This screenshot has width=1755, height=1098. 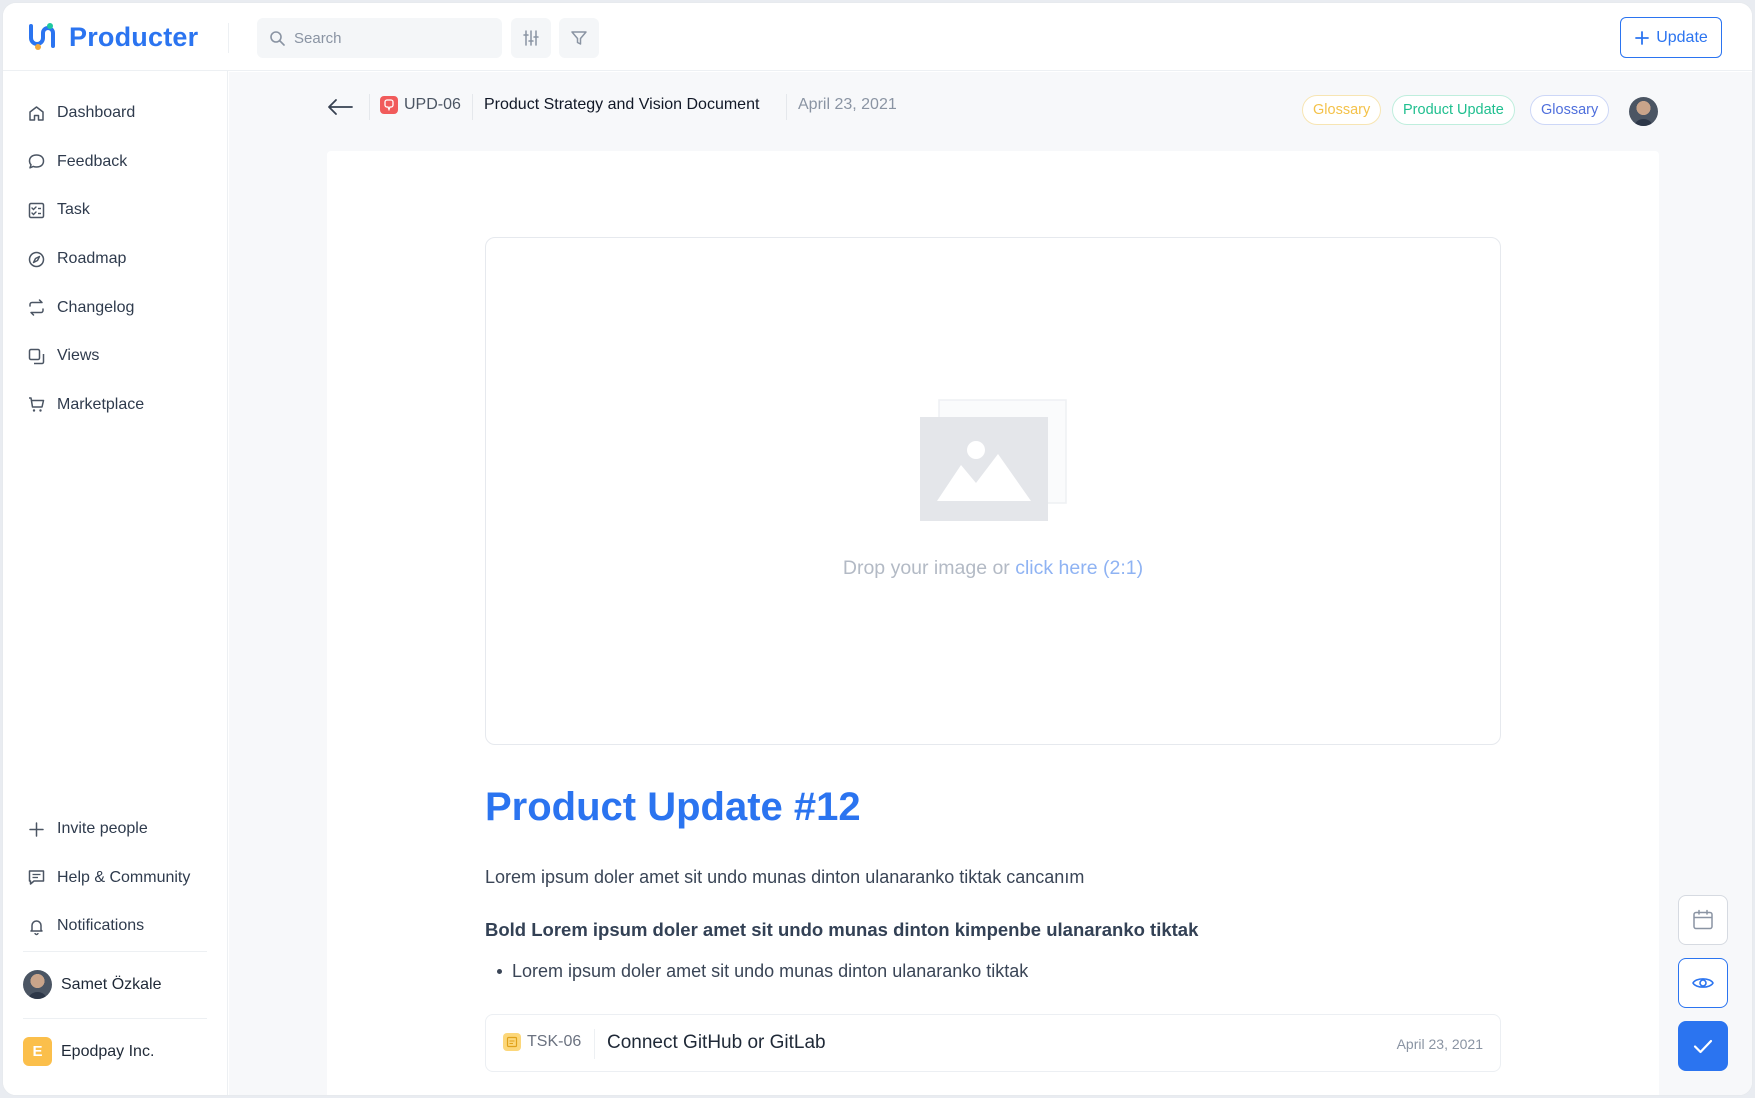 I want to click on document-headline: Product Update #12, so click(x=673, y=807).